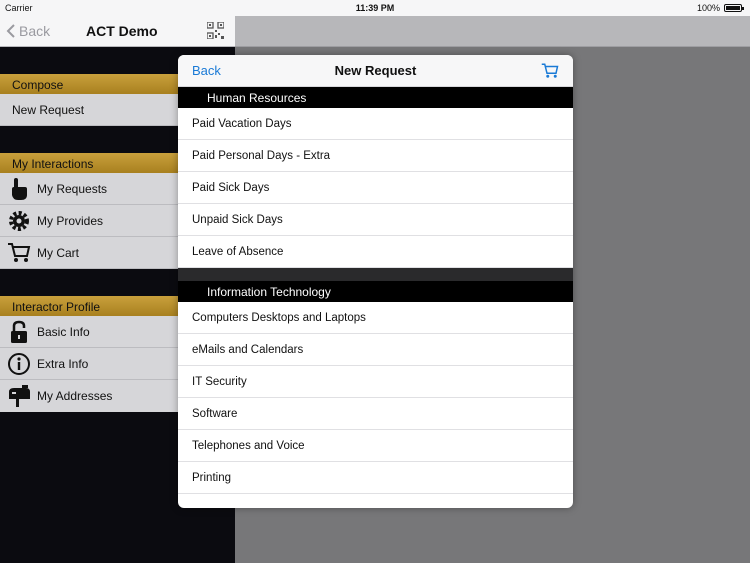 This screenshot has height=563, width=750. I want to click on list-item: IT Security, so click(375, 382).